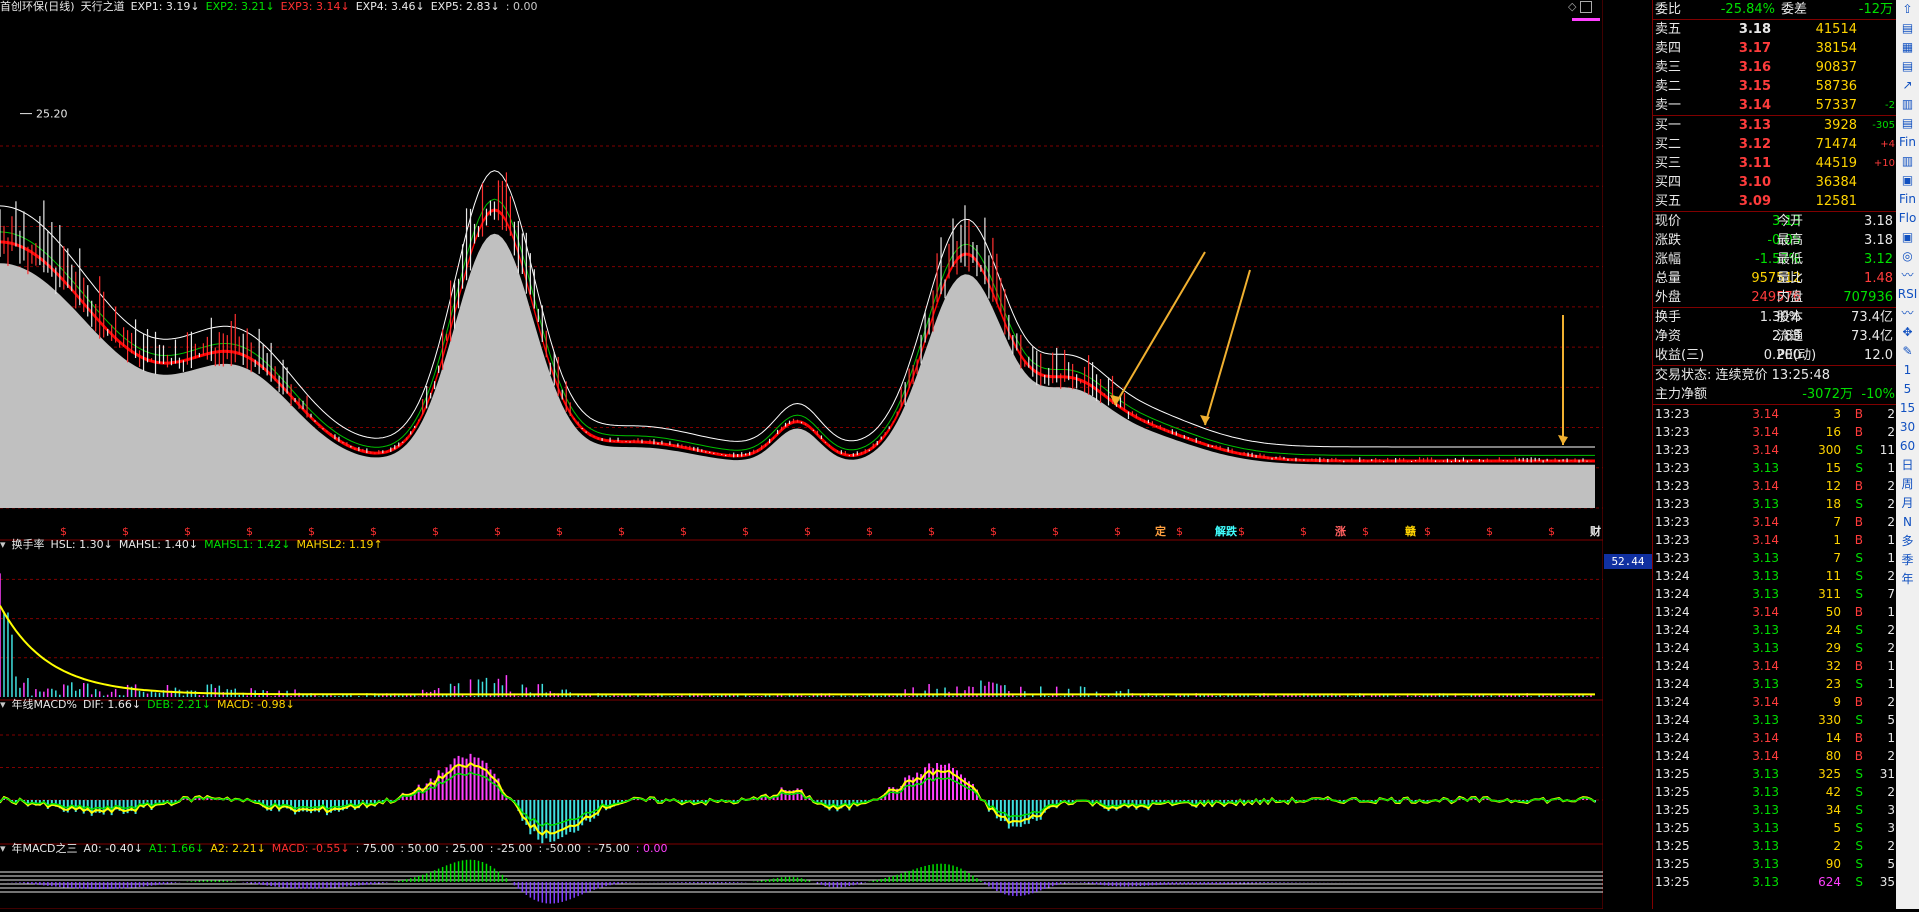 The width and height of the screenshot is (1919, 912). Describe the element at coordinates (28, 544) in the screenshot. I see `hsl-pane-name: 换手率` at that location.